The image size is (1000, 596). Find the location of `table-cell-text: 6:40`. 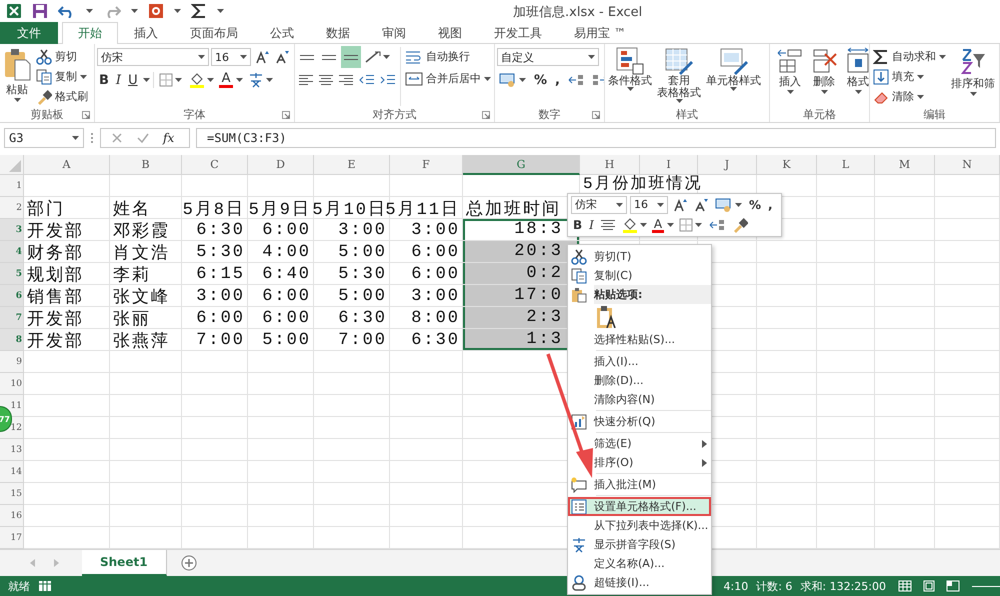

table-cell-text: 6:40 is located at coordinates (286, 274).